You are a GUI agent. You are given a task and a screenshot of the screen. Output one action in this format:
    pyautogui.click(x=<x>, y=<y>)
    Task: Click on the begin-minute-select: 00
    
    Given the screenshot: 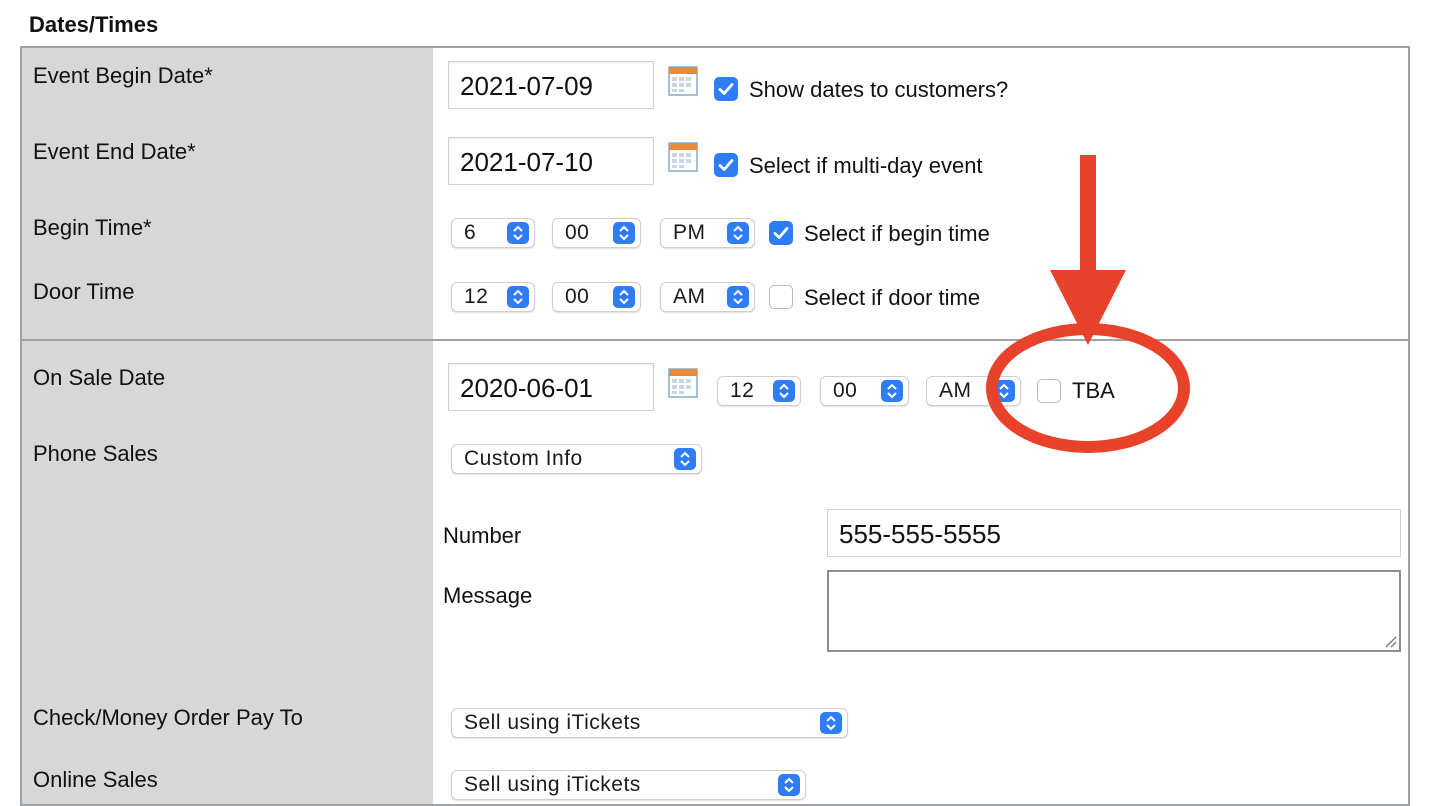 What is the action you would take?
    pyautogui.click(x=596, y=233)
    